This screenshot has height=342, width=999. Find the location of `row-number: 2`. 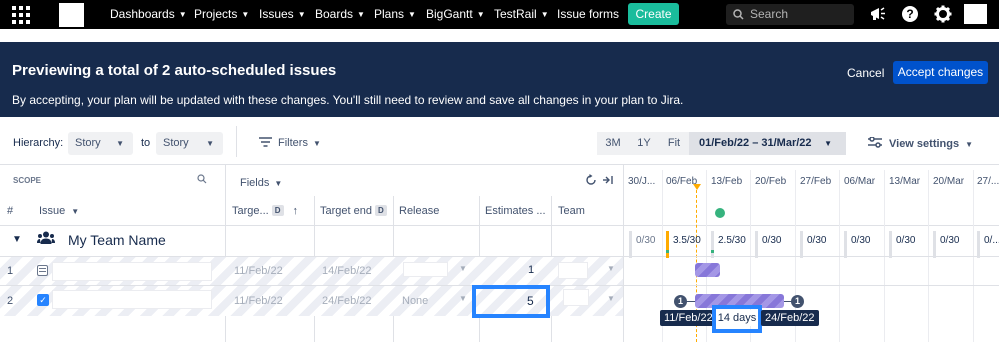

row-number: 2 is located at coordinates (10, 301).